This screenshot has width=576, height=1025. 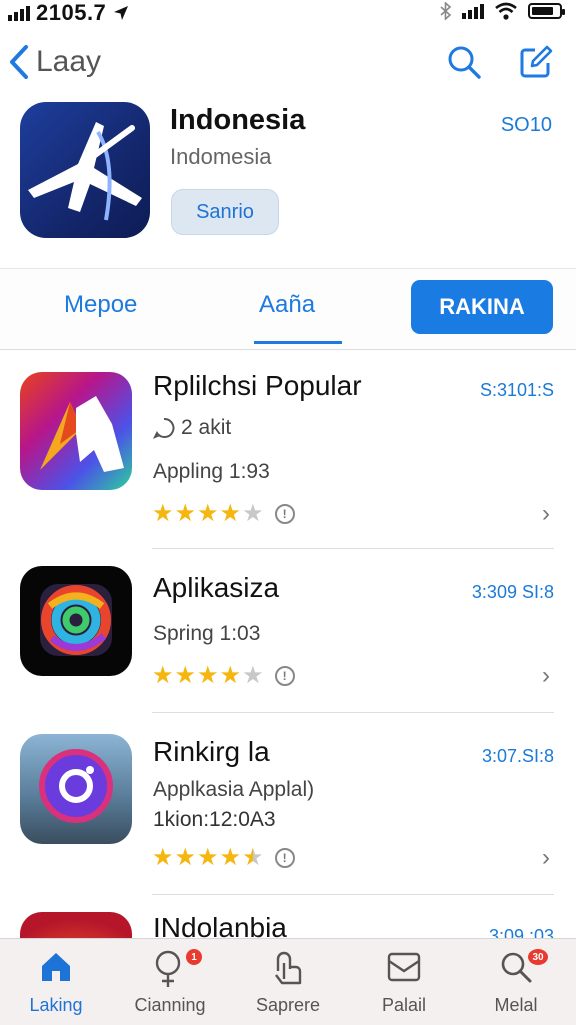 What do you see at coordinates (82, 434) in the screenshot?
I see `hand-arrow-icon` at bounding box center [82, 434].